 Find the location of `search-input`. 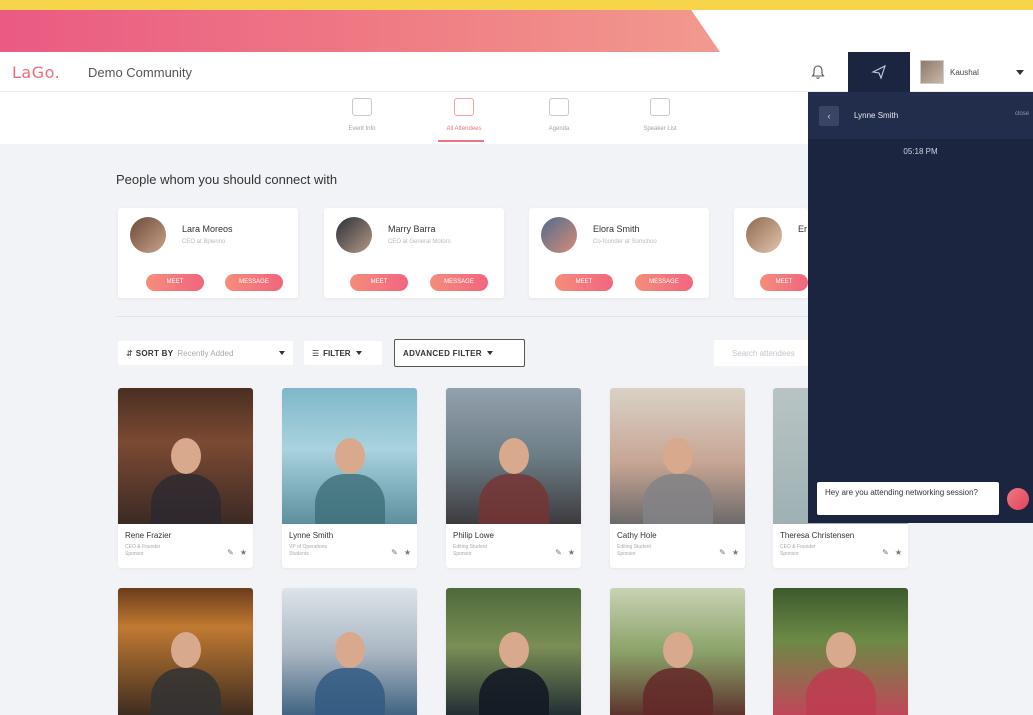

search-input is located at coordinates (761, 353).